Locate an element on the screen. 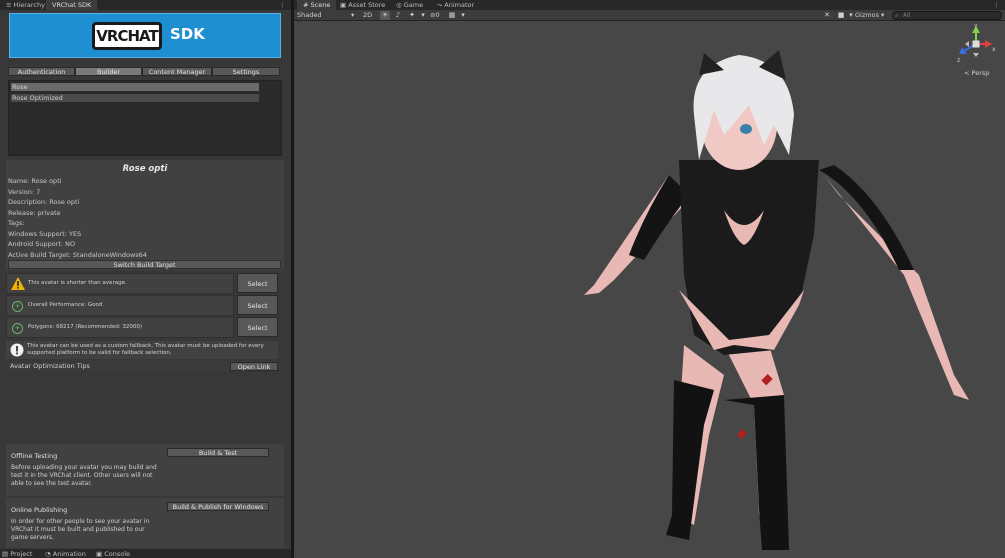  tools-icon: ✕ is located at coordinates (827, 15).